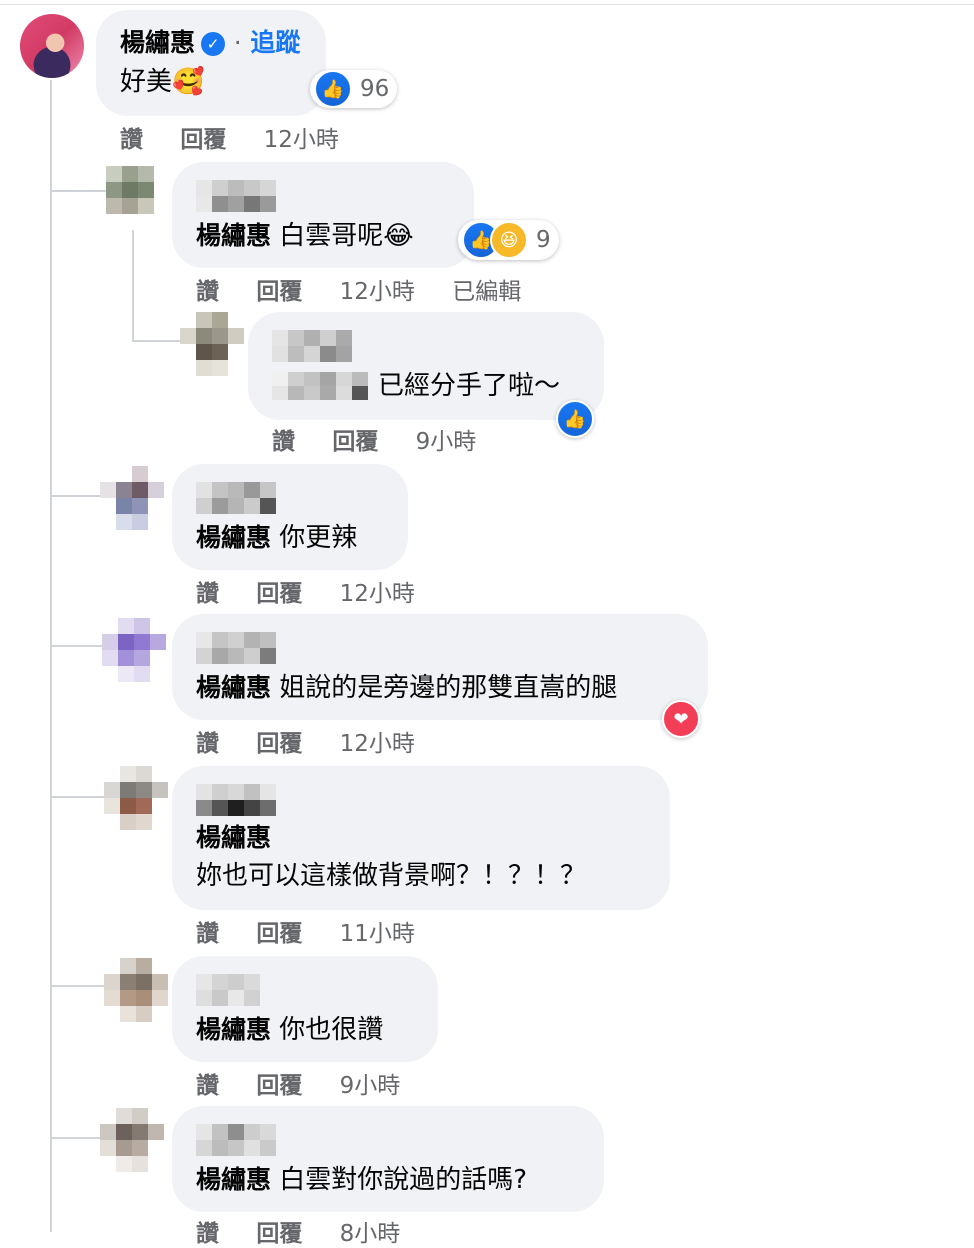  I want to click on reply-actions: 讚 回覆 12小時 已編輯, so click(373, 289).